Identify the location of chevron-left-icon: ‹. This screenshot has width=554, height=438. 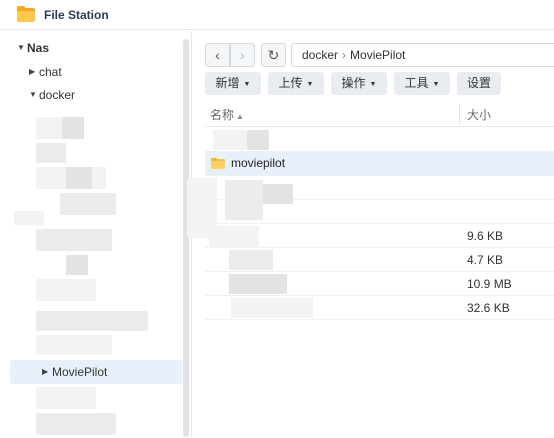
(217, 55).